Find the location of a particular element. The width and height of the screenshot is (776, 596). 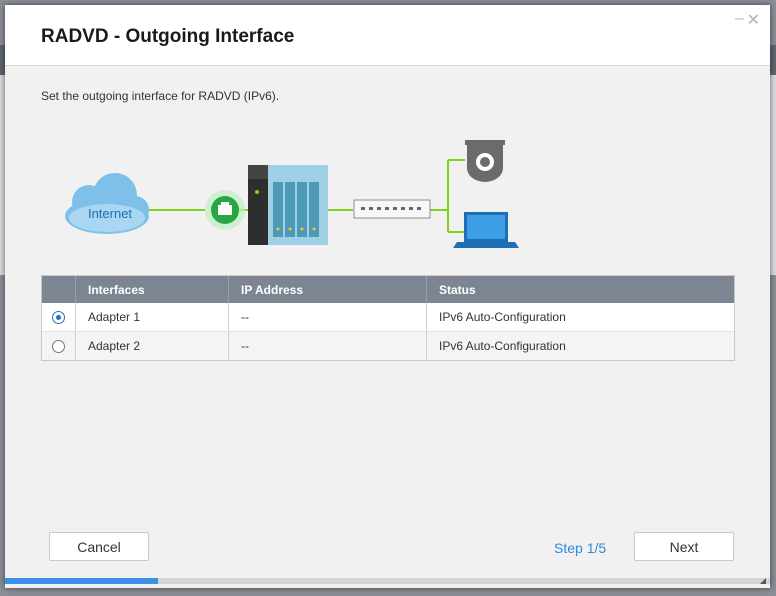

header-interfaces: Interfaces is located at coordinates (152, 289).